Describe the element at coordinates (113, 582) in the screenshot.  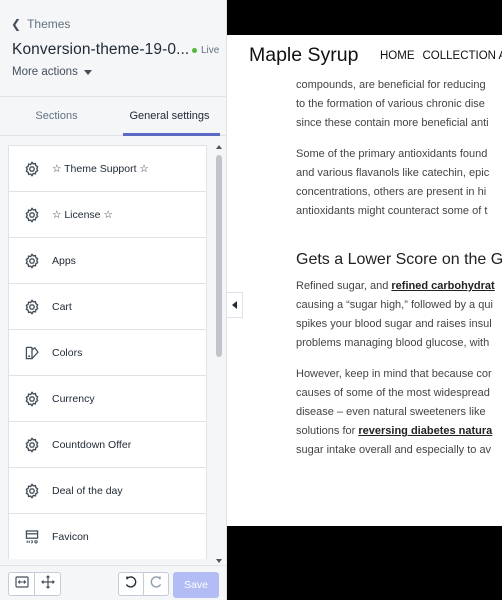
I see `sidebar-footer: Save` at that location.